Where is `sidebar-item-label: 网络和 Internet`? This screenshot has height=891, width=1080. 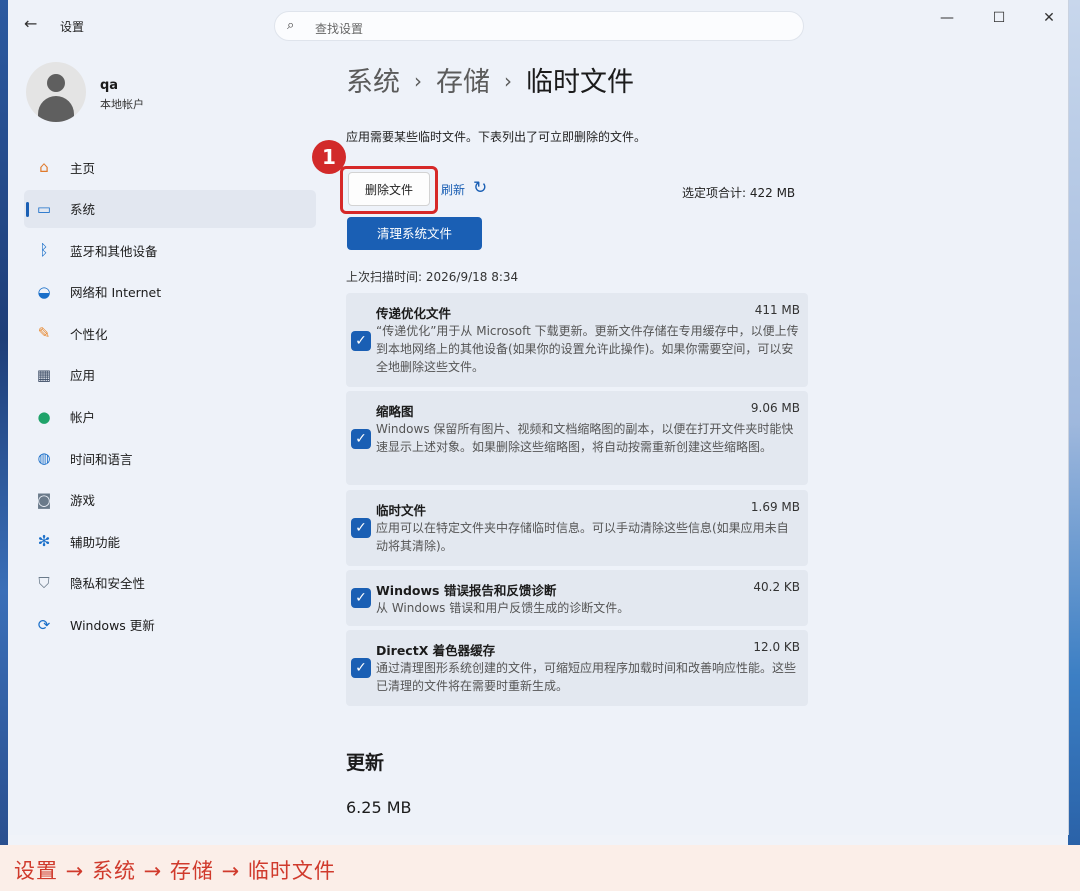 sidebar-item-label: 网络和 Internet is located at coordinates (116, 293).